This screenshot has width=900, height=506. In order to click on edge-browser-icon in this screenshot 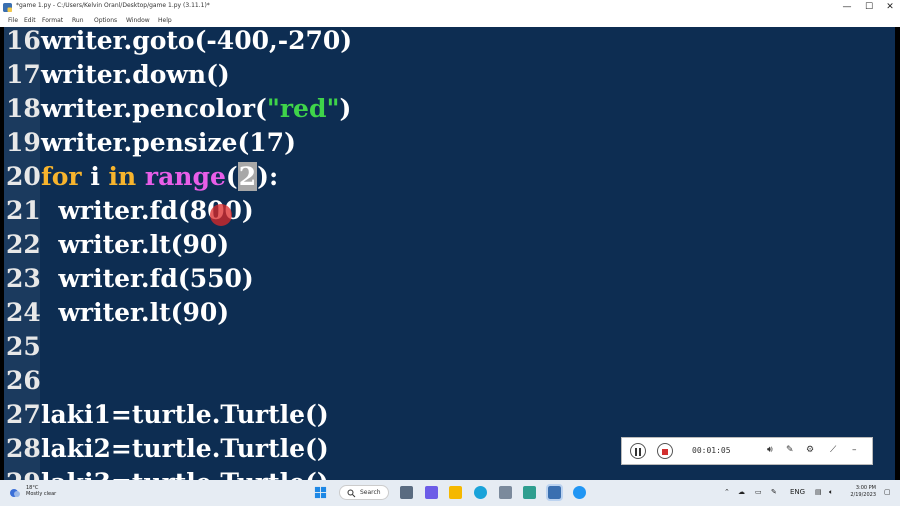, I will do `click(480, 492)`.